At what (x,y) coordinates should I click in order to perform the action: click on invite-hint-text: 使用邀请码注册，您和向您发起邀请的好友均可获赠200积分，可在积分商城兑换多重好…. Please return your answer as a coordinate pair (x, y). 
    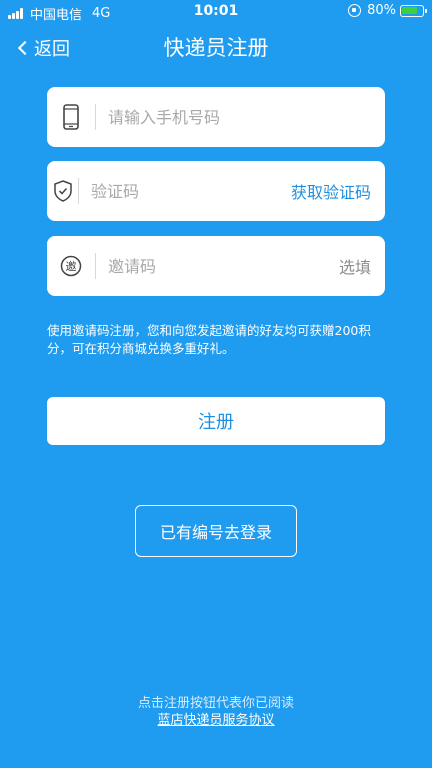
    Looking at the image, I should click on (209, 339).